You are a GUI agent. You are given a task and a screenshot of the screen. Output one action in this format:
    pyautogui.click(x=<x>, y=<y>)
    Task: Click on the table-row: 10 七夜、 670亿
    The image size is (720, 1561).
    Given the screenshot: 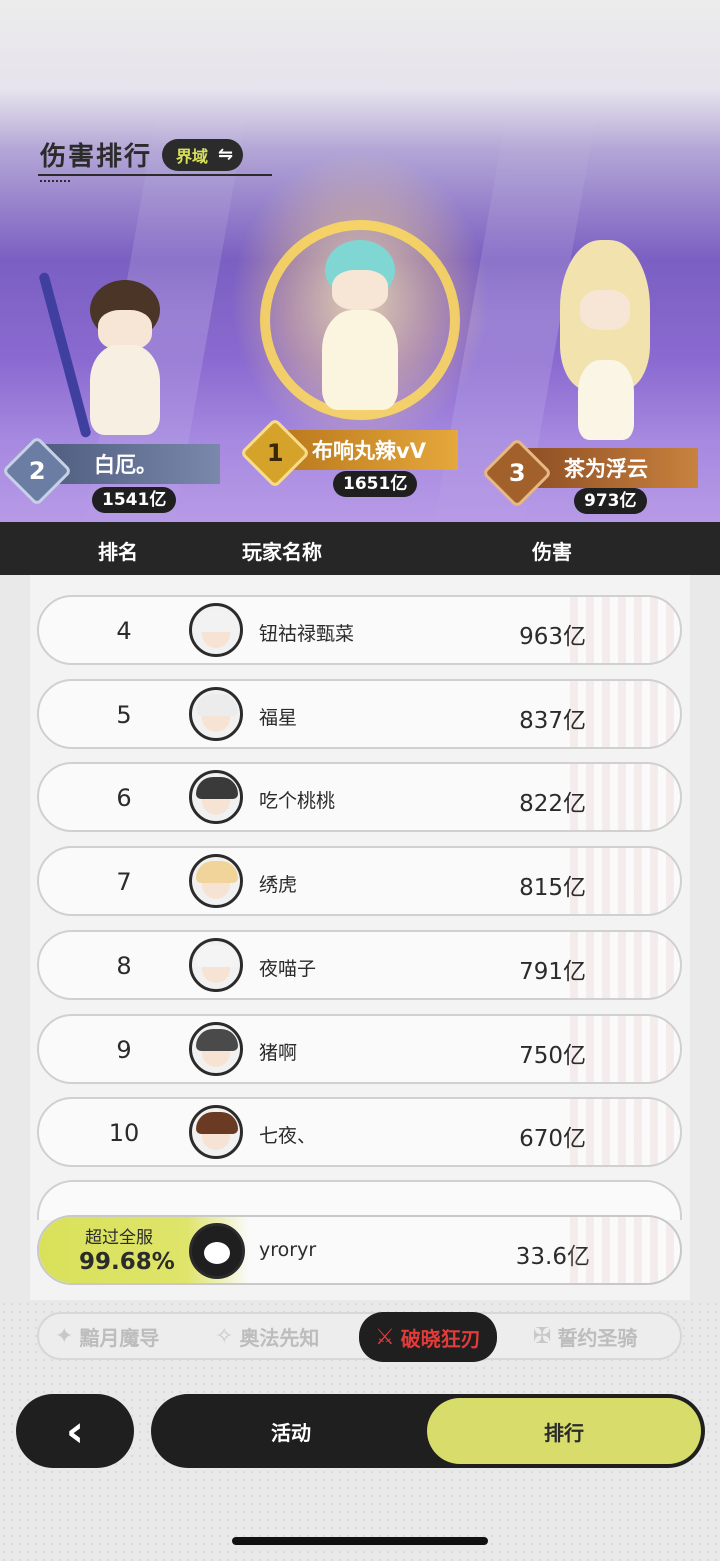 What is the action you would take?
    pyautogui.click(x=359, y=1132)
    